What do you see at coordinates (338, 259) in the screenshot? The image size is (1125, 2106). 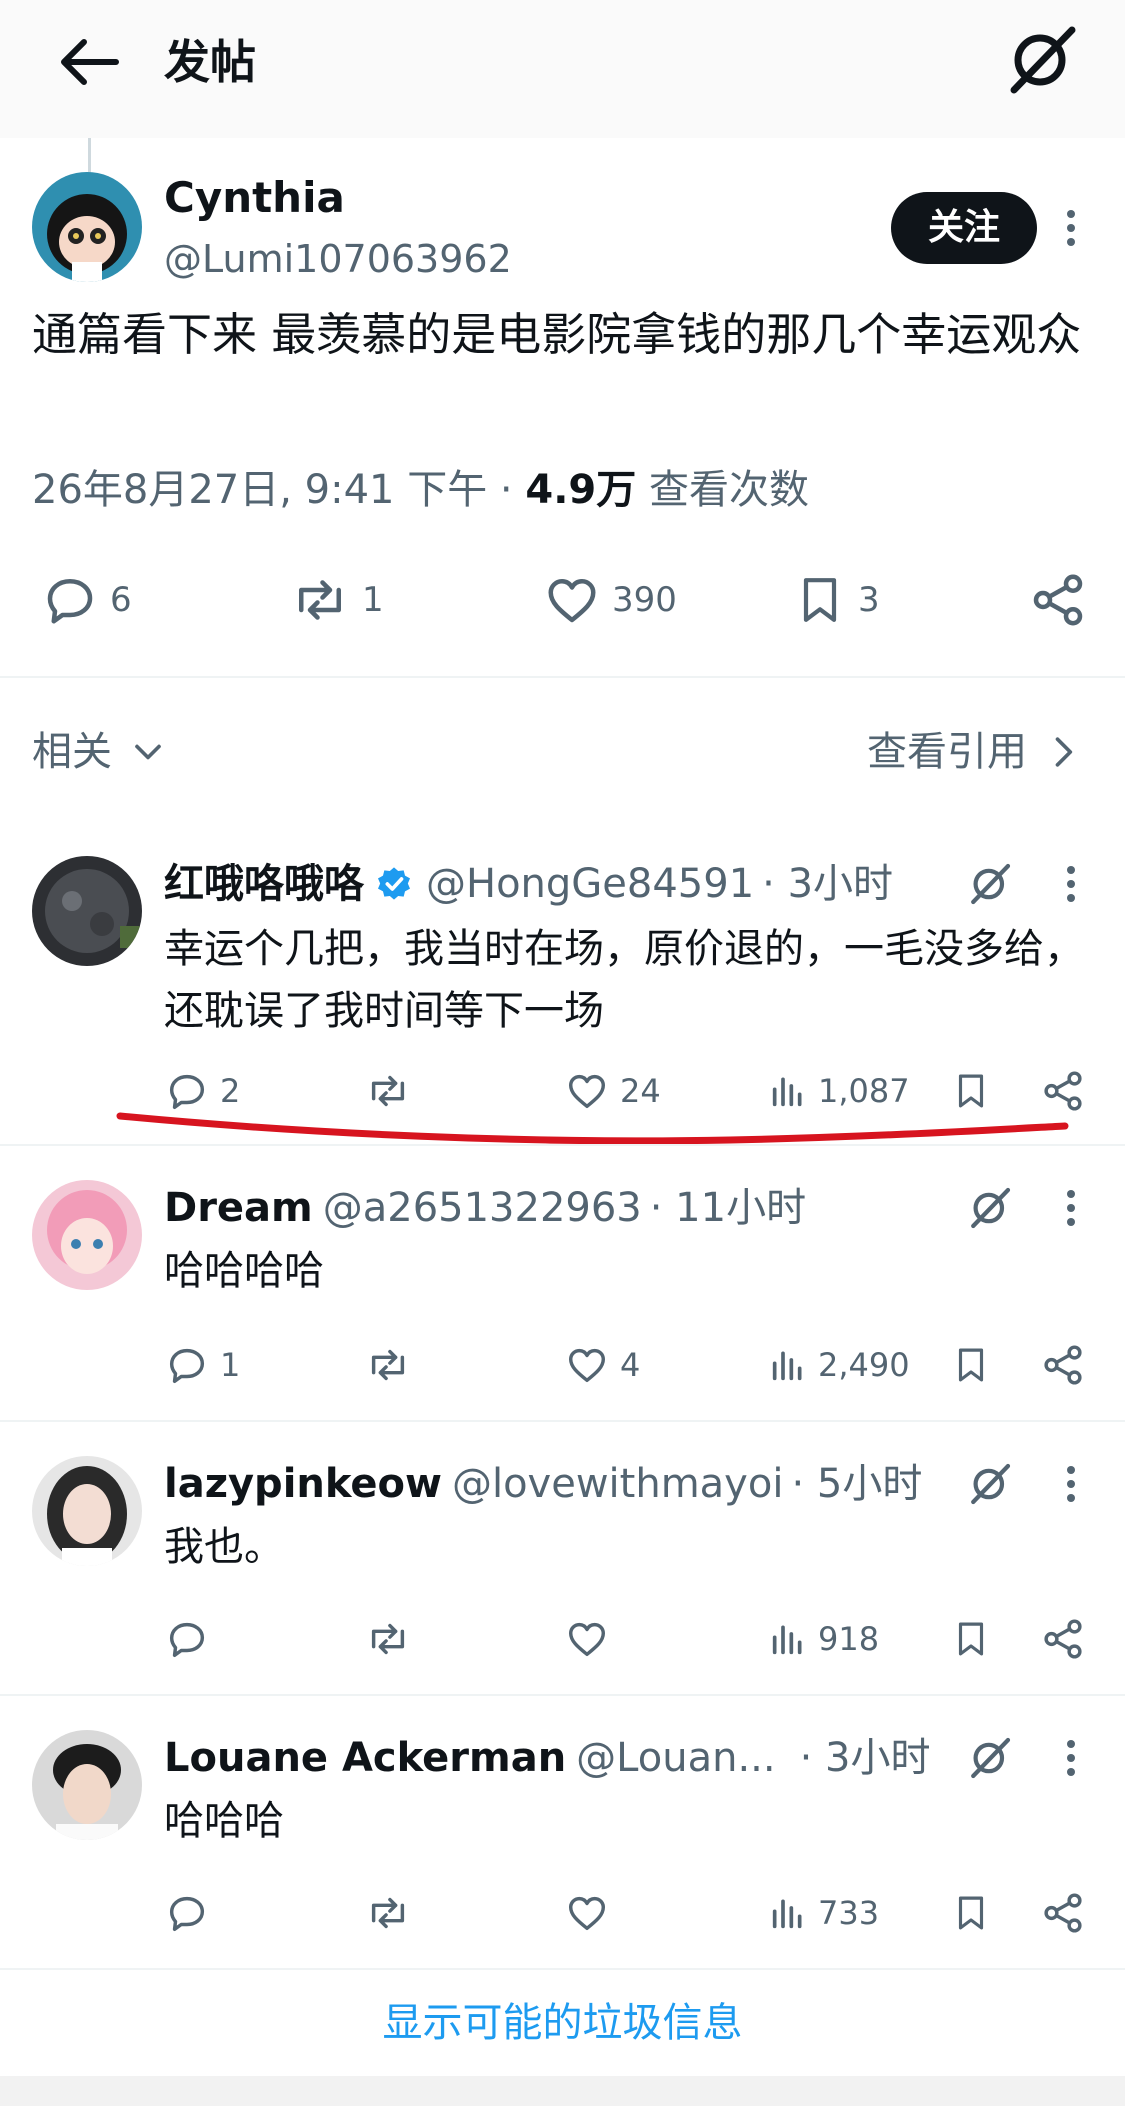 I see `author-handle: @Lumi107063962` at bounding box center [338, 259].